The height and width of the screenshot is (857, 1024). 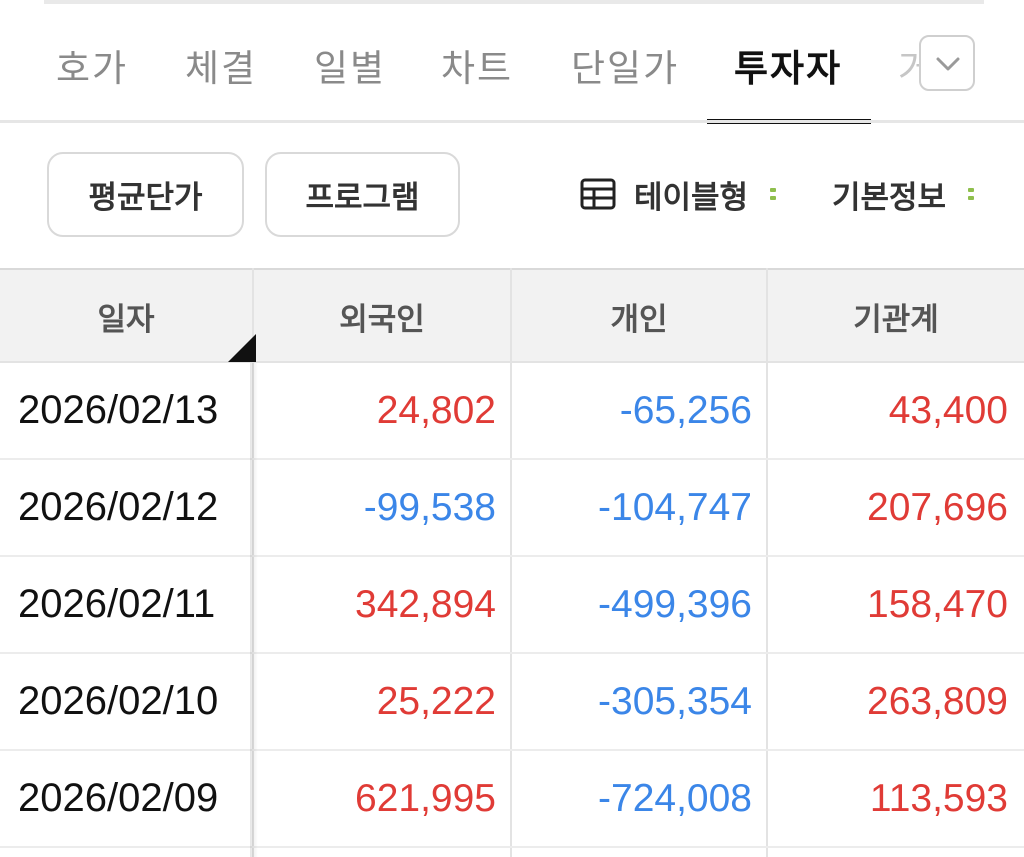 I want to click on row-institution: 207,696, so click(x=937, y=507).